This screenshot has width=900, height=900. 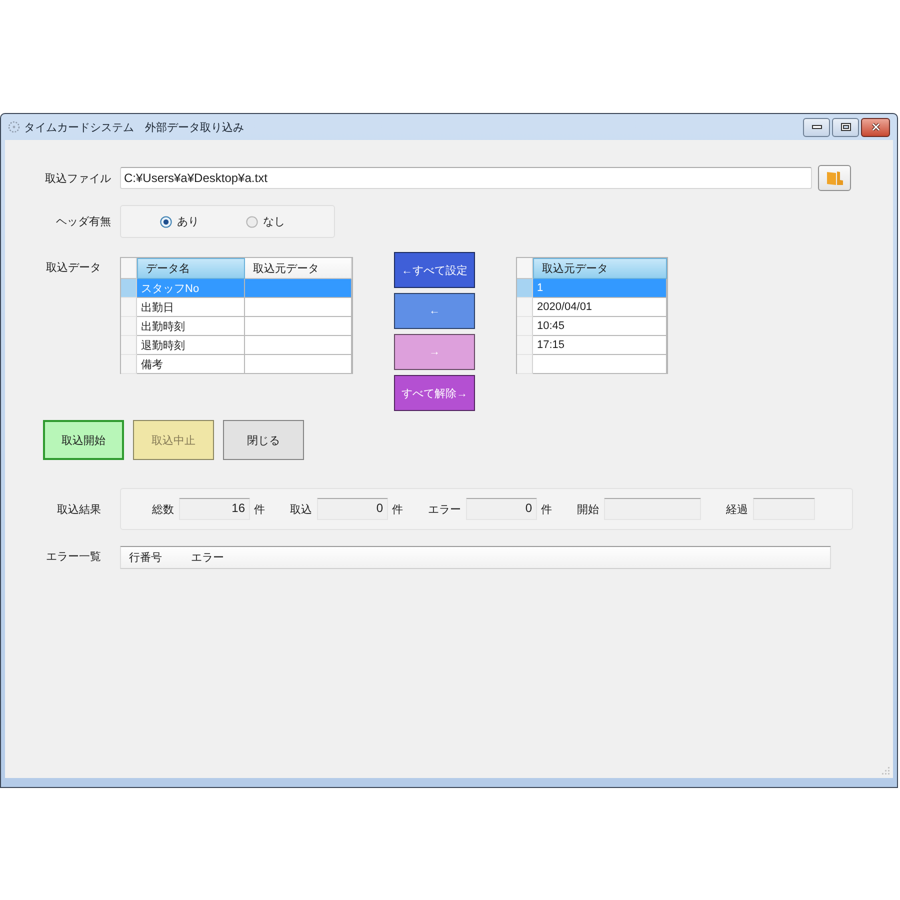 I want to click on result-label: 総数, so click(x=163, y=509).